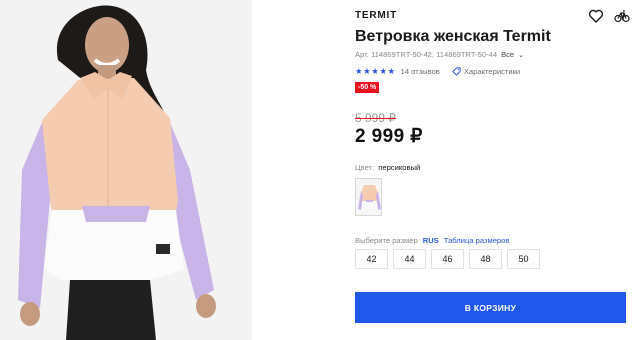 Image resolution: width=640 pixels, height=340 pixels. I want to click on size-label: Выберите размер, so click(386, 240).